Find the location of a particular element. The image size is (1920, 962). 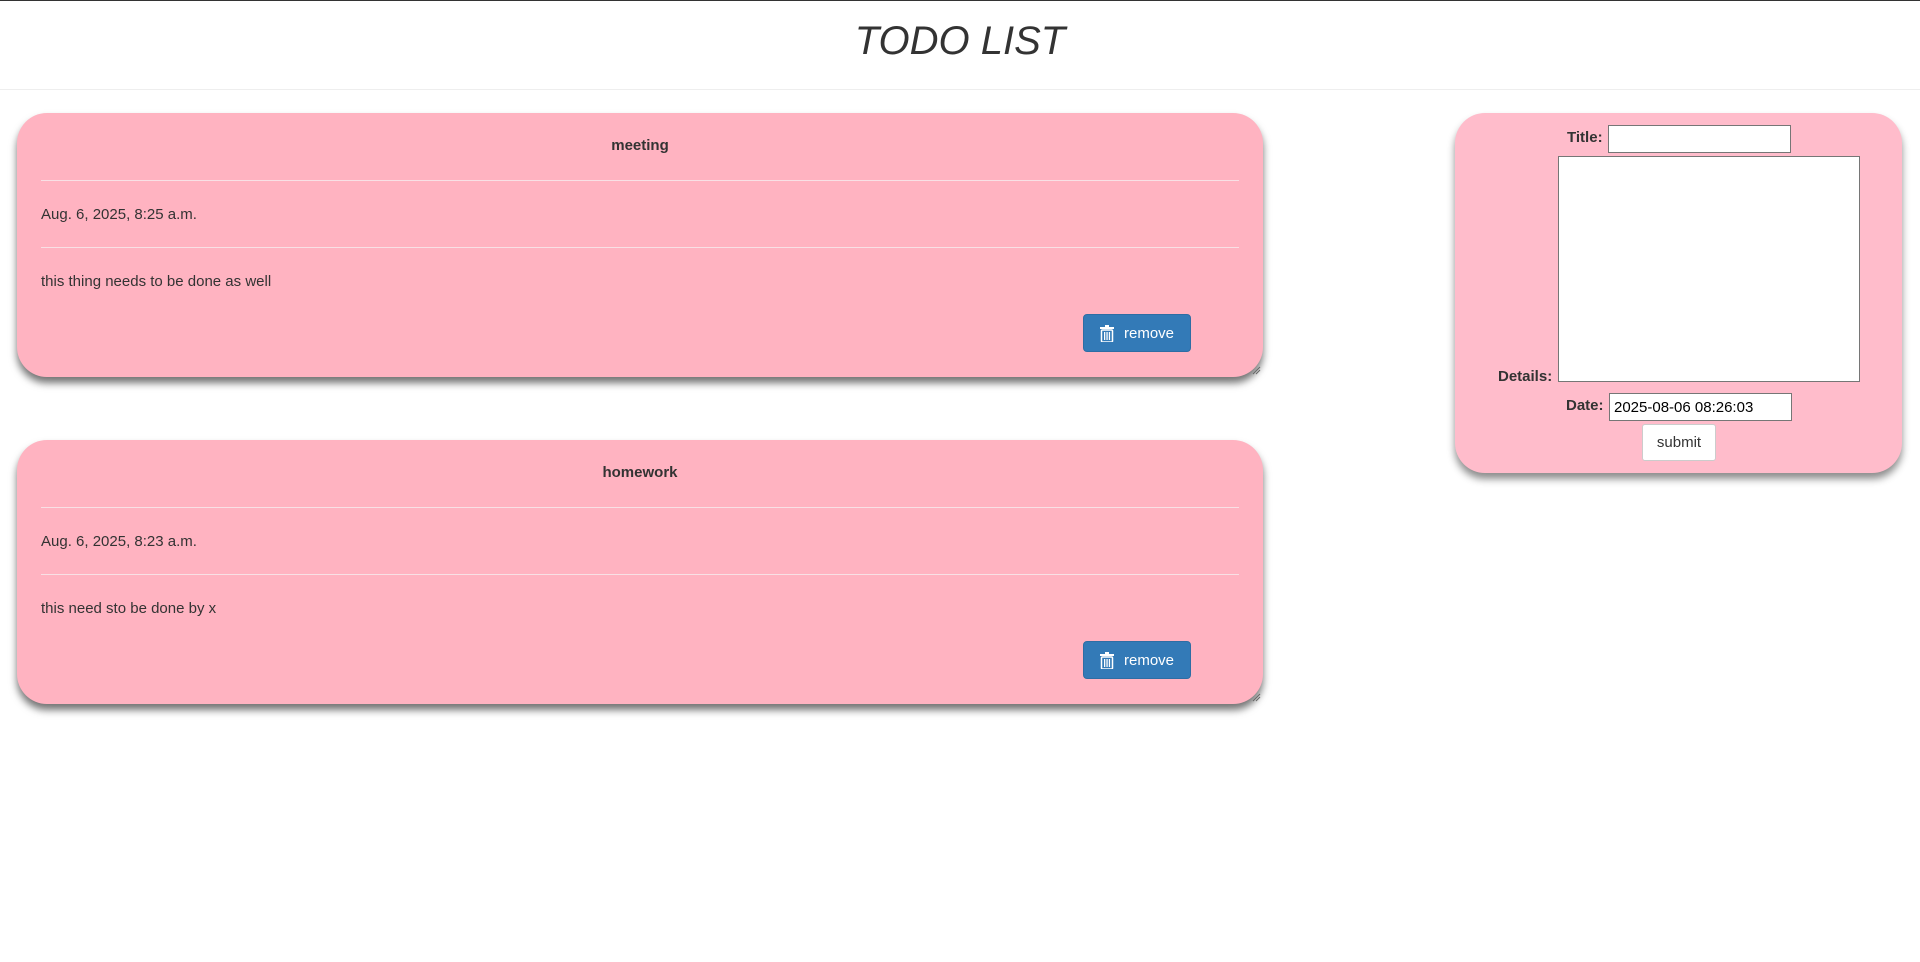

todo-details: this thing needs to be done as well is located at coordinates (156, 281).